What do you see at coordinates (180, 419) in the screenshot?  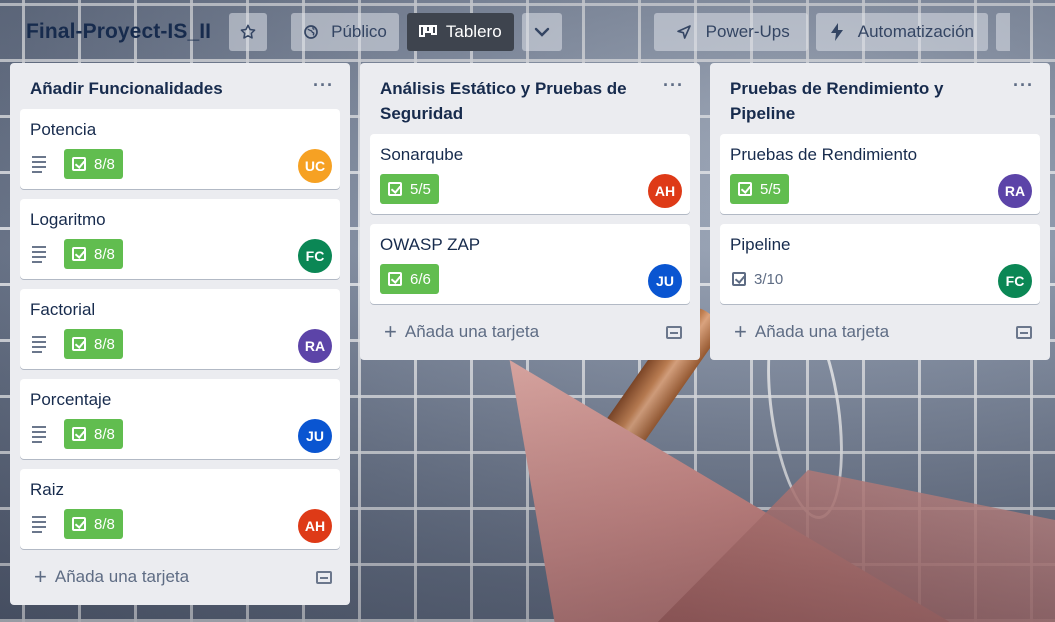 I see `card-porcentaje: Porcentaje 8/8 JU` at bounding box center [180, 419].